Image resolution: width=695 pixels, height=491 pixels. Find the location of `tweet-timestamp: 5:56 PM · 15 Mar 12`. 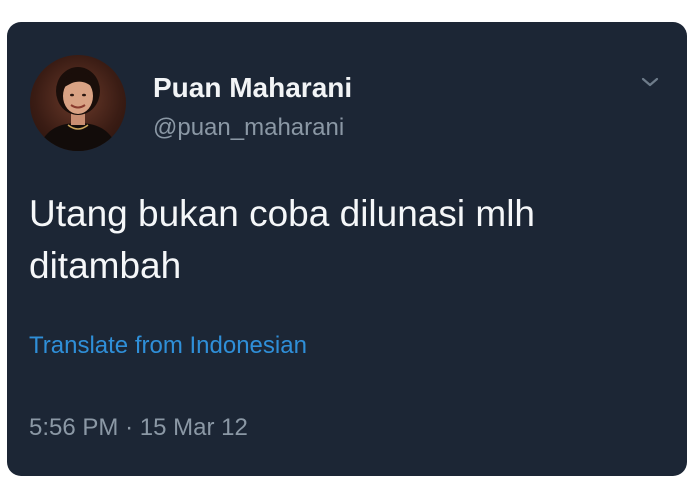

tweet-timestamp: 5:56 PM · 15 Mar 12 is located at coordinates (138, 428).